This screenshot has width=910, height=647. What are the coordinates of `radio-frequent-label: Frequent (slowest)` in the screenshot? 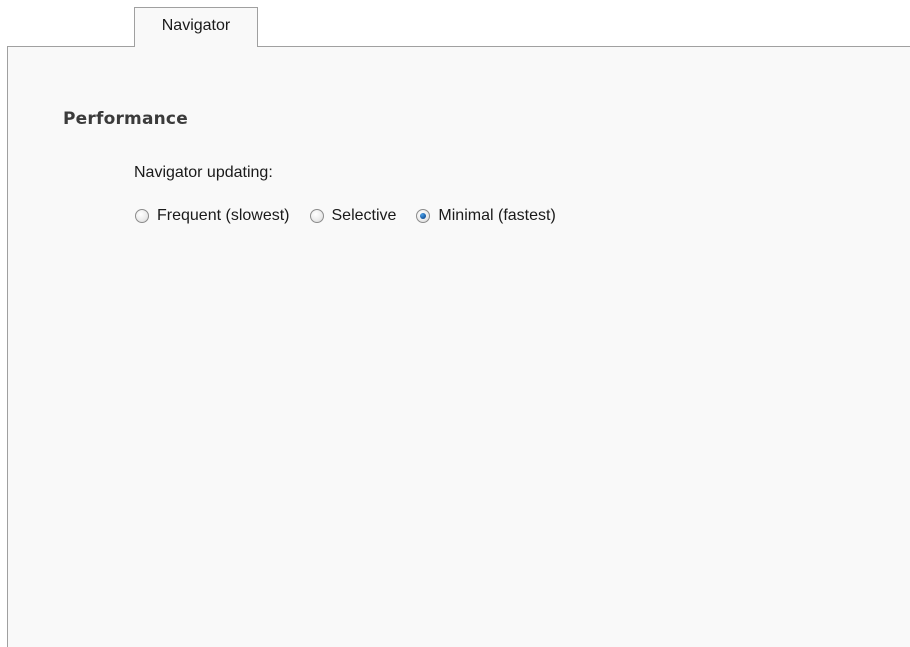 It's located at (223, 216).